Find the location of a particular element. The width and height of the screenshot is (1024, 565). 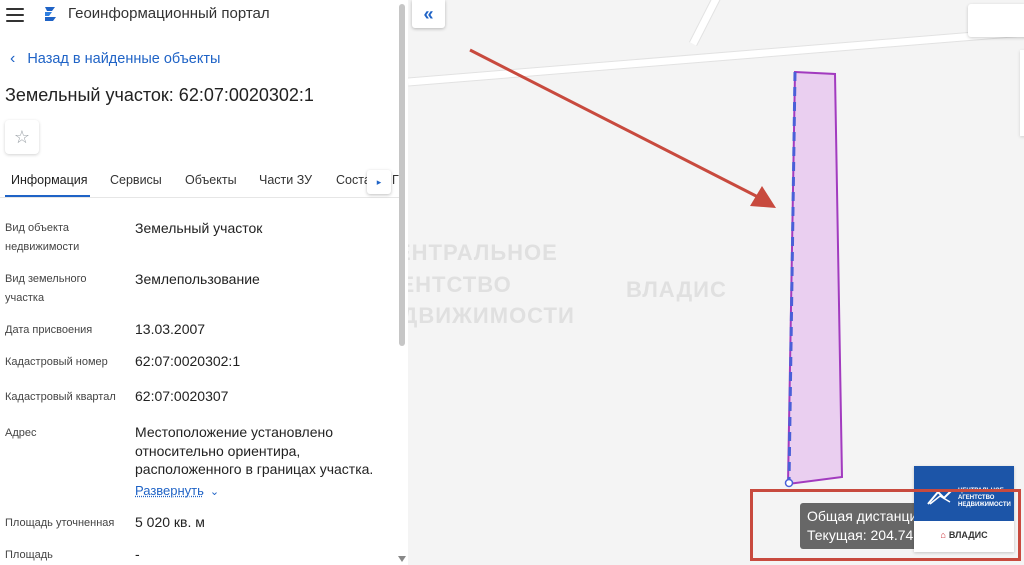

info-value: 62:07:0020302:1 is located at coordinates (188, 361).